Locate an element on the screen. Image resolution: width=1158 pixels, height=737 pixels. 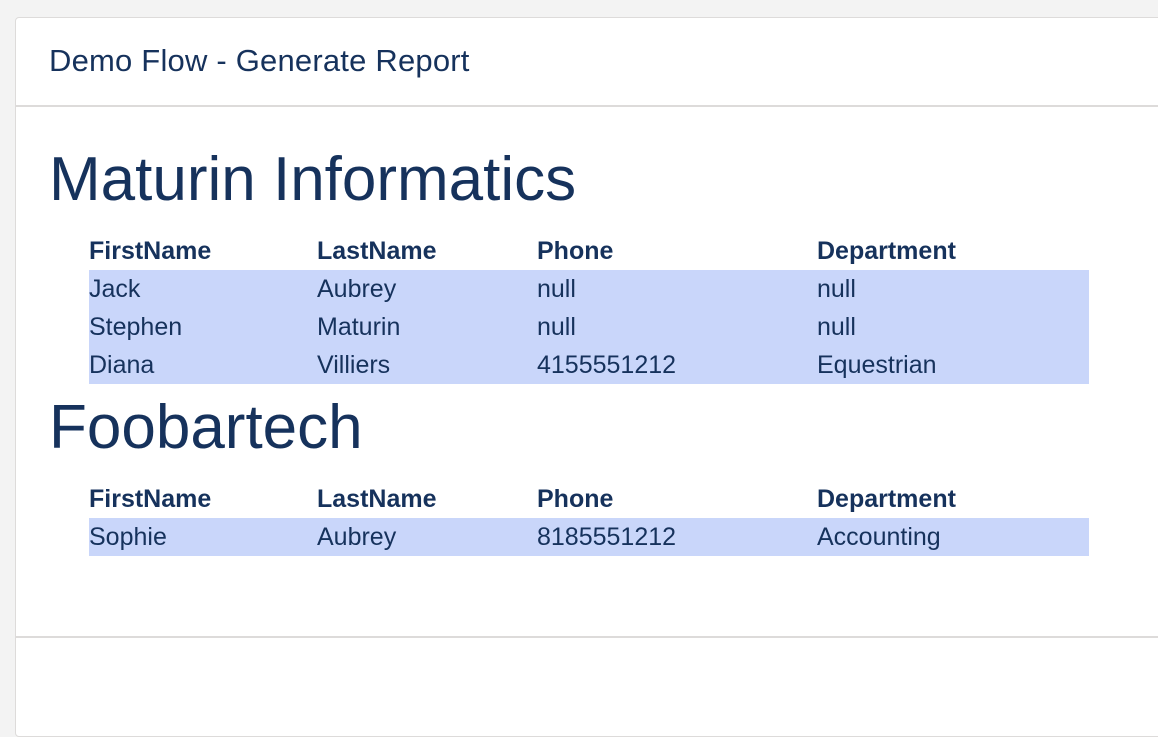
table-row: Stephen Maturin null null is located at coordinates (589, 327).